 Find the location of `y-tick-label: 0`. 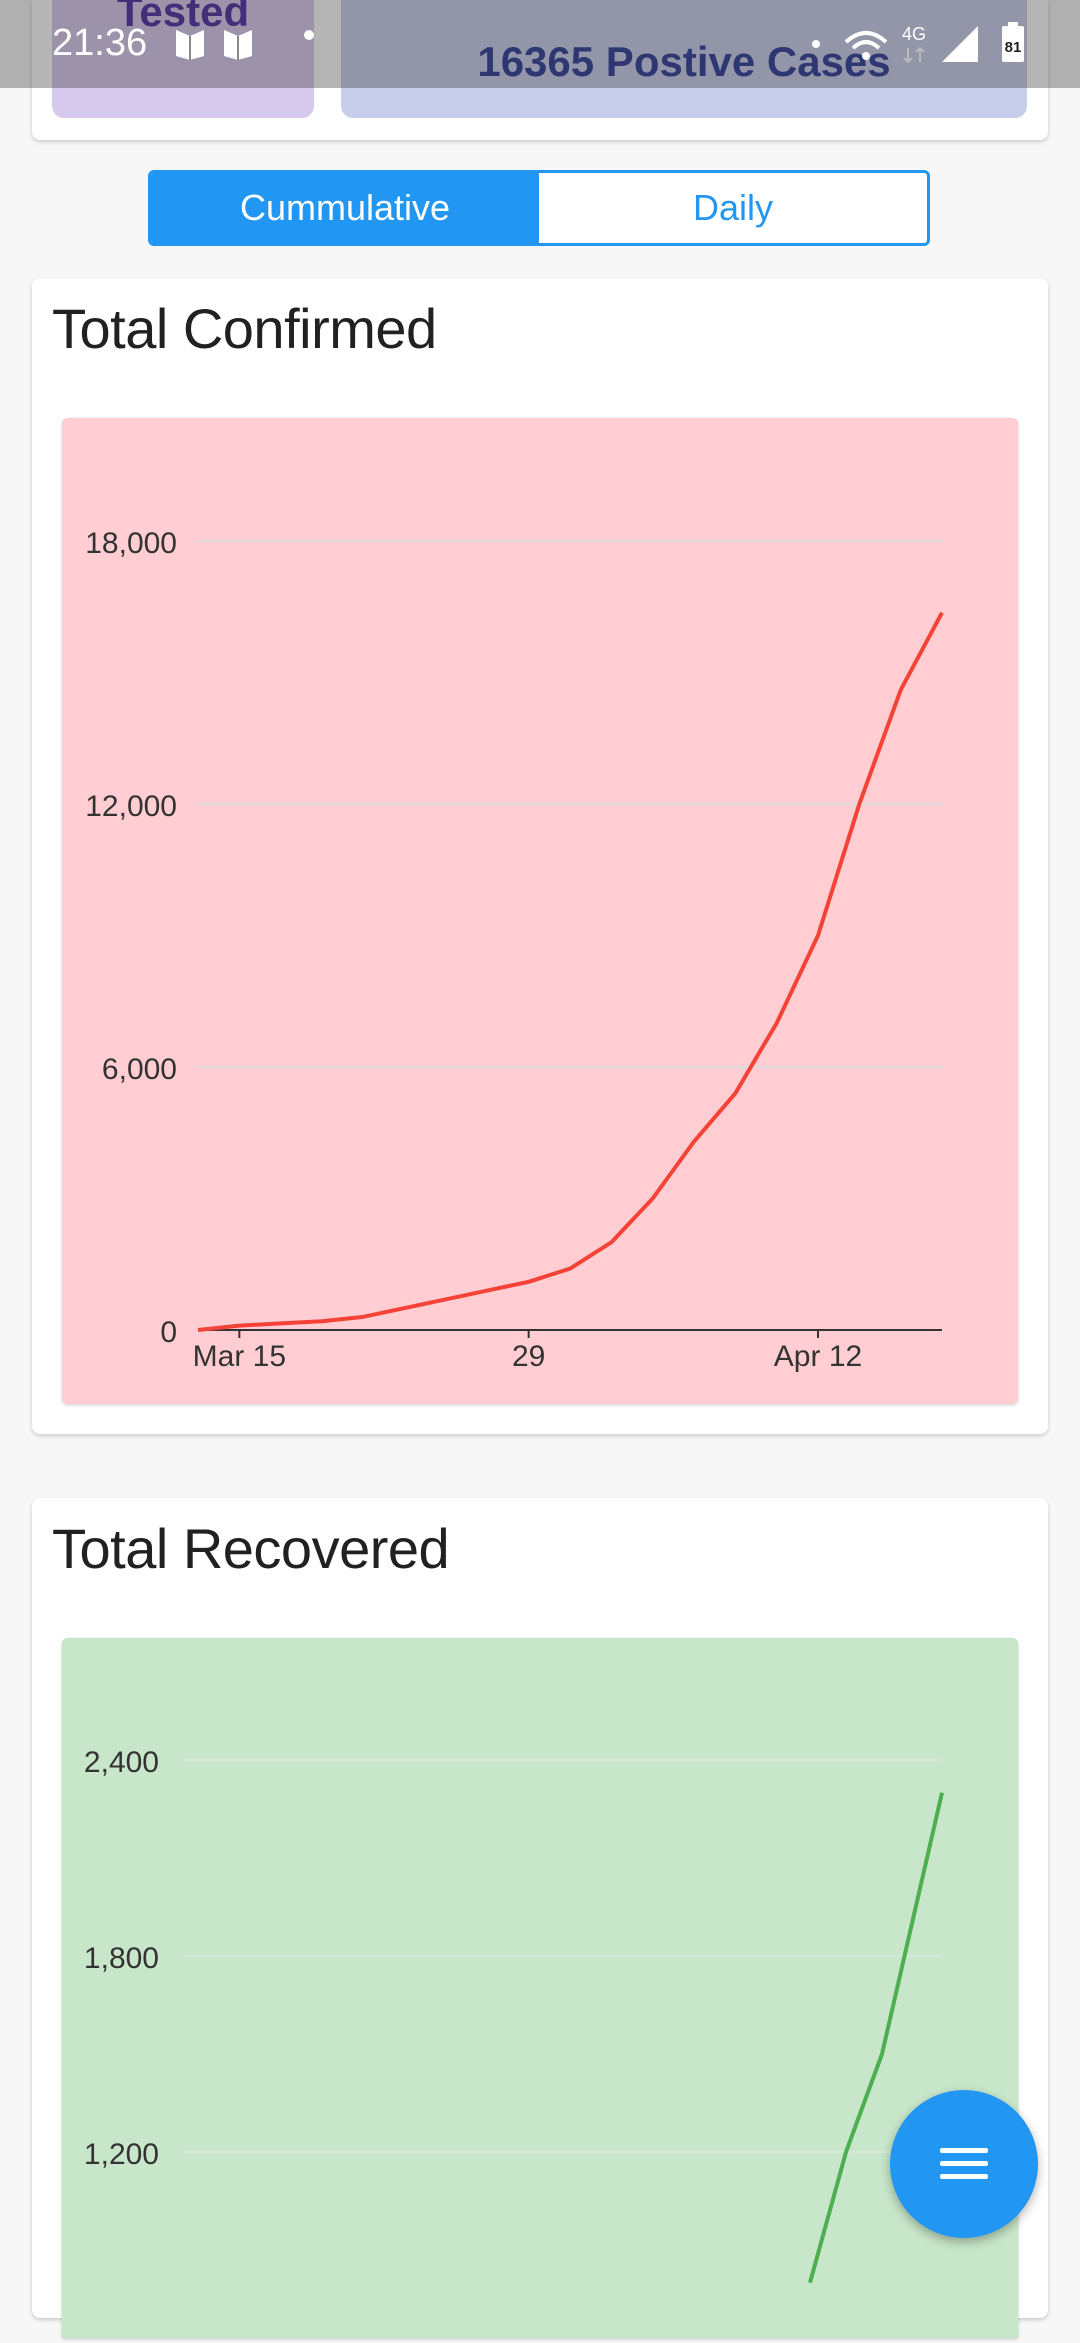

y-tick-label: 0 is located at coordinates (168, 1332).